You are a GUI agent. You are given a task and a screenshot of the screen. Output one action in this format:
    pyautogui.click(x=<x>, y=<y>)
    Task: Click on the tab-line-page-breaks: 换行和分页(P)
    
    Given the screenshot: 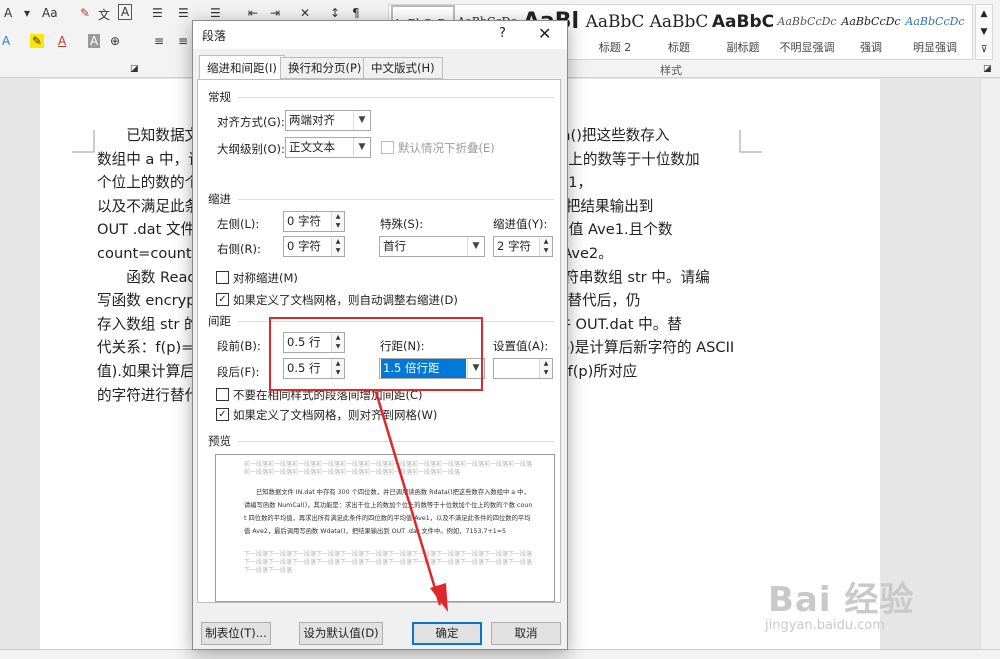 What is the action you would take?
    pyautogui.click(x=325, y=68)
    